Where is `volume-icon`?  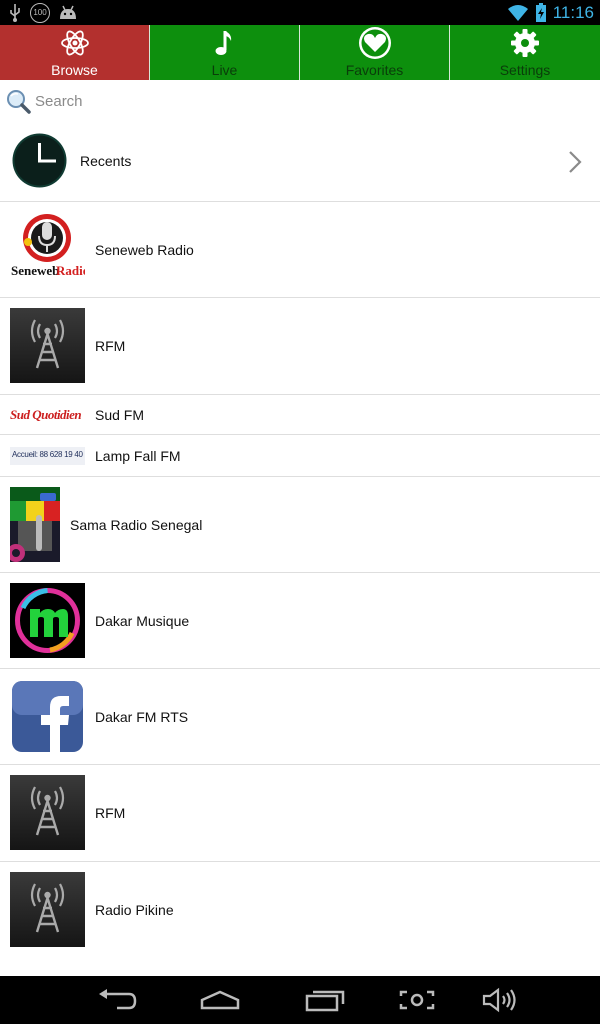
volume-icon is located at coordinates (500, 1000).